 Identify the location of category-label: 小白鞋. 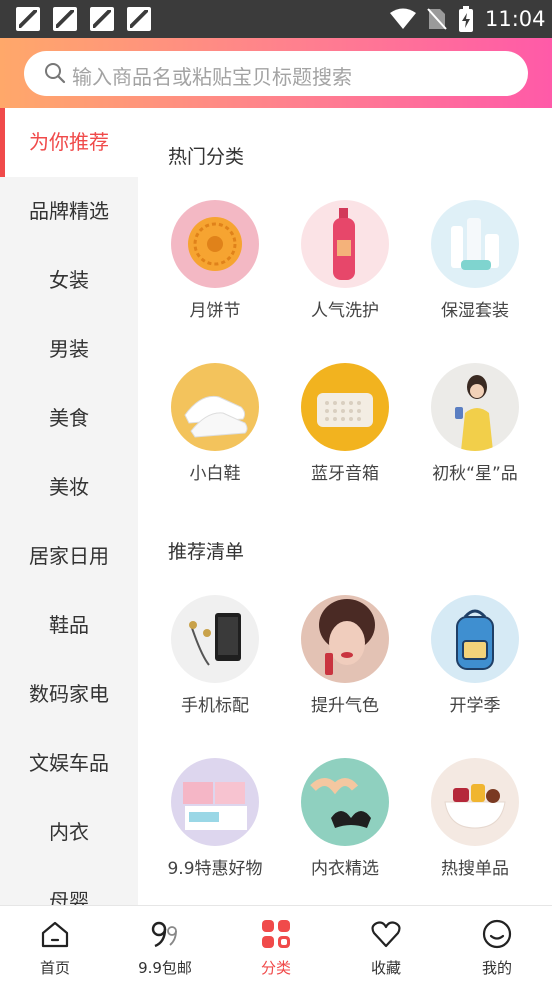
(215, 474).